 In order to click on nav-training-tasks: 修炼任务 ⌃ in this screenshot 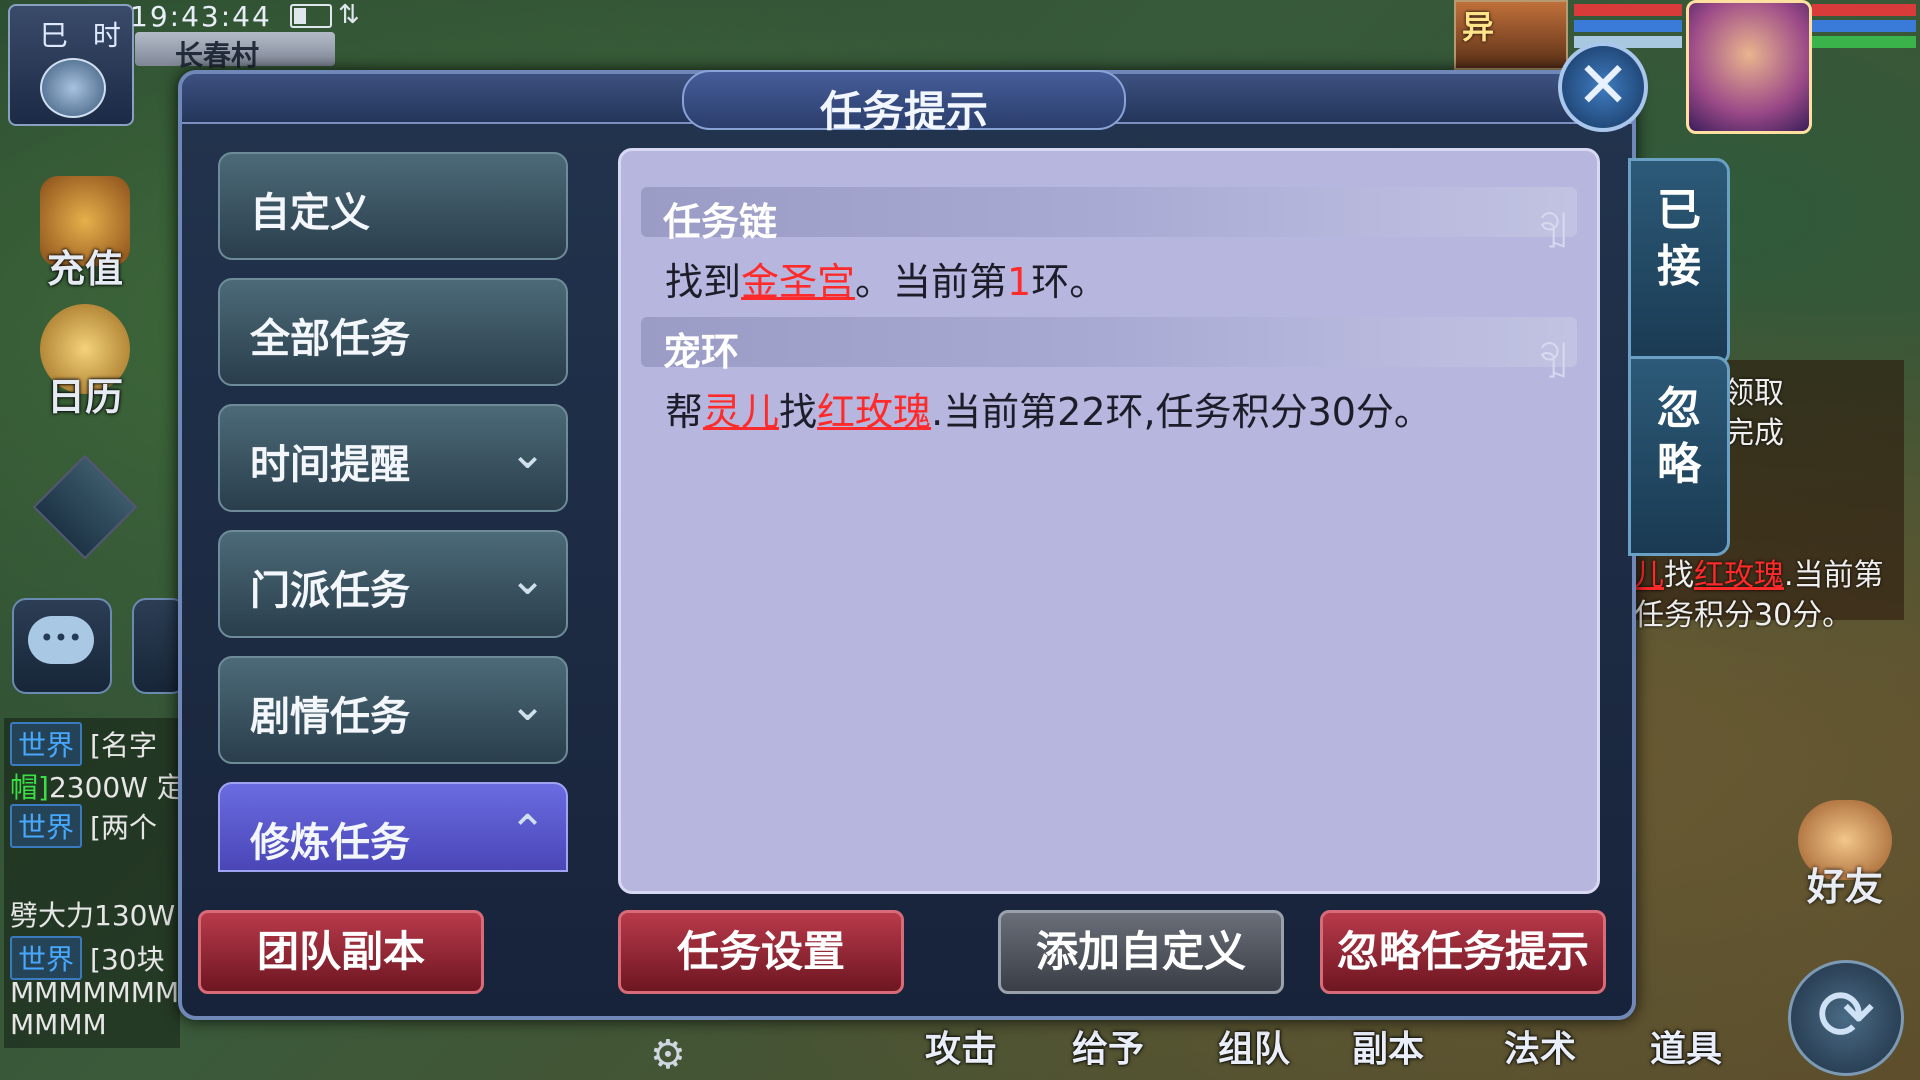, I will do `click(393, 827)`.